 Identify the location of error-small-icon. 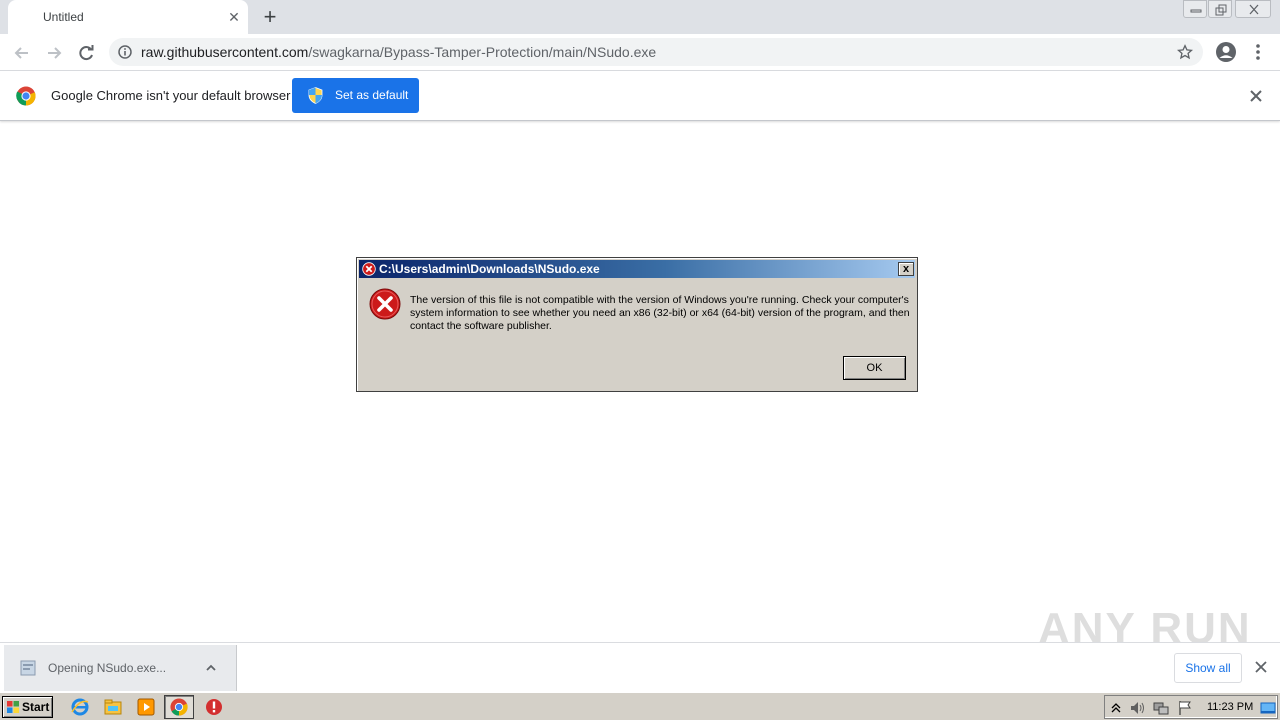
(369, 269).